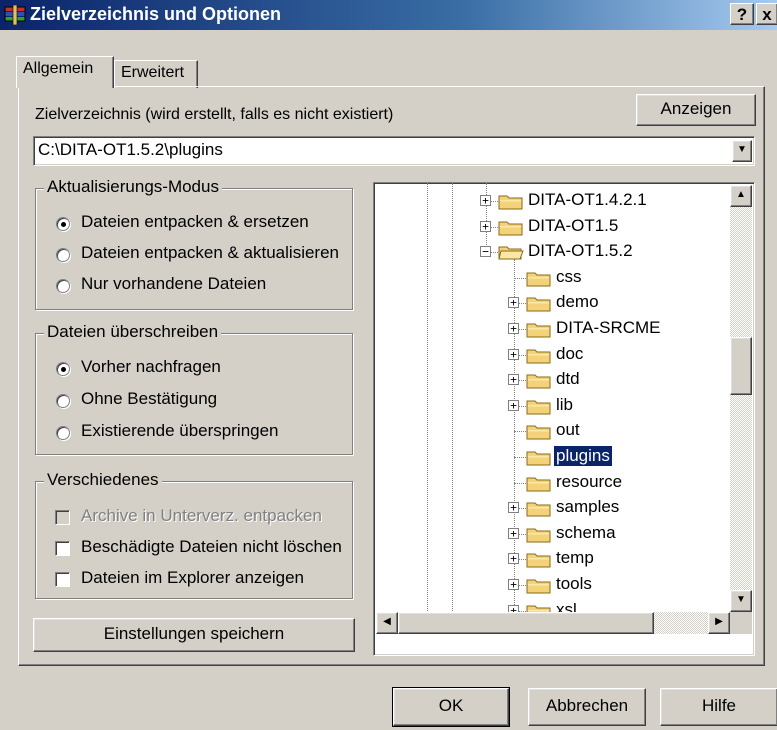 Image resolution: width=777 pixels, height=730 pixels. I want to click on tree-node-label: DITA-SRCME, so click(608, 328).